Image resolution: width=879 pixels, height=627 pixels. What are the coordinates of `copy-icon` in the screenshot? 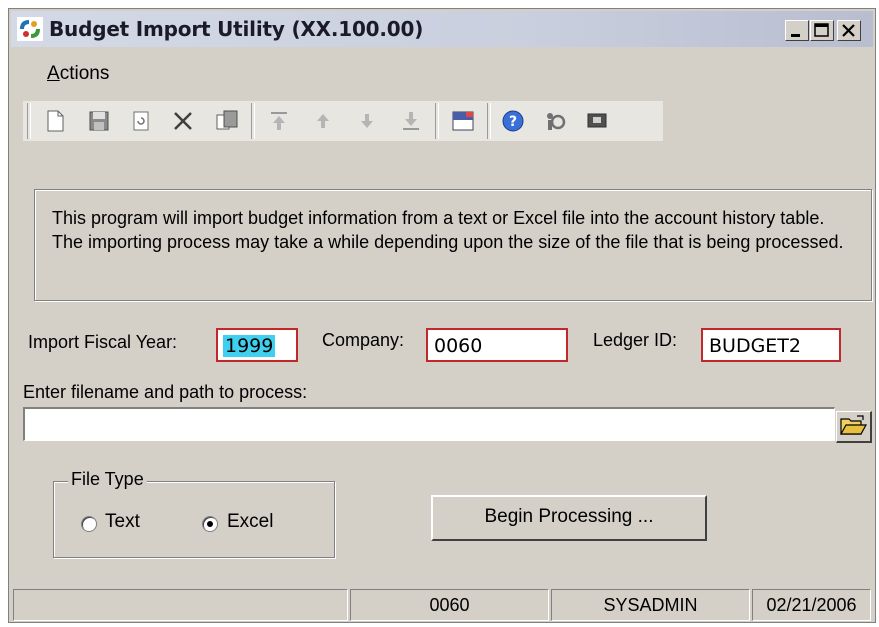 It's located at (227, 120).